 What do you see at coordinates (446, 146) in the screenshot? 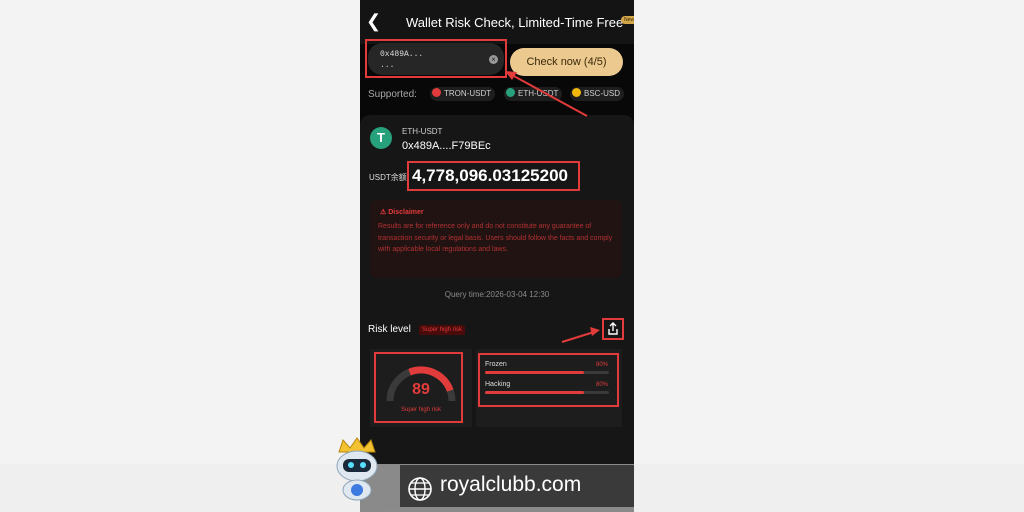
I see `token-address: 0x489A....F79BEc` at bounding box center [446, 146].